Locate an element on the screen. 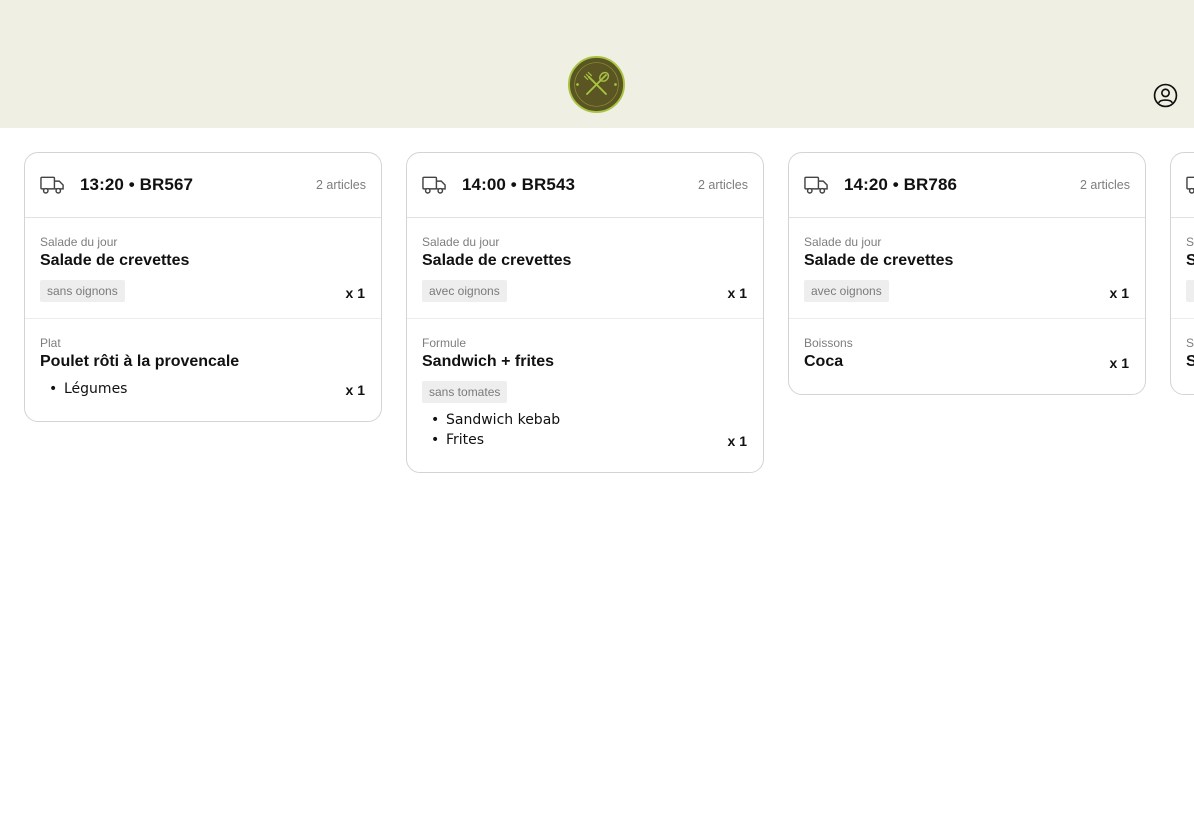 This screenshot has height=834, width=1194. item-component: Légumes is located at coordinates (207, 389).